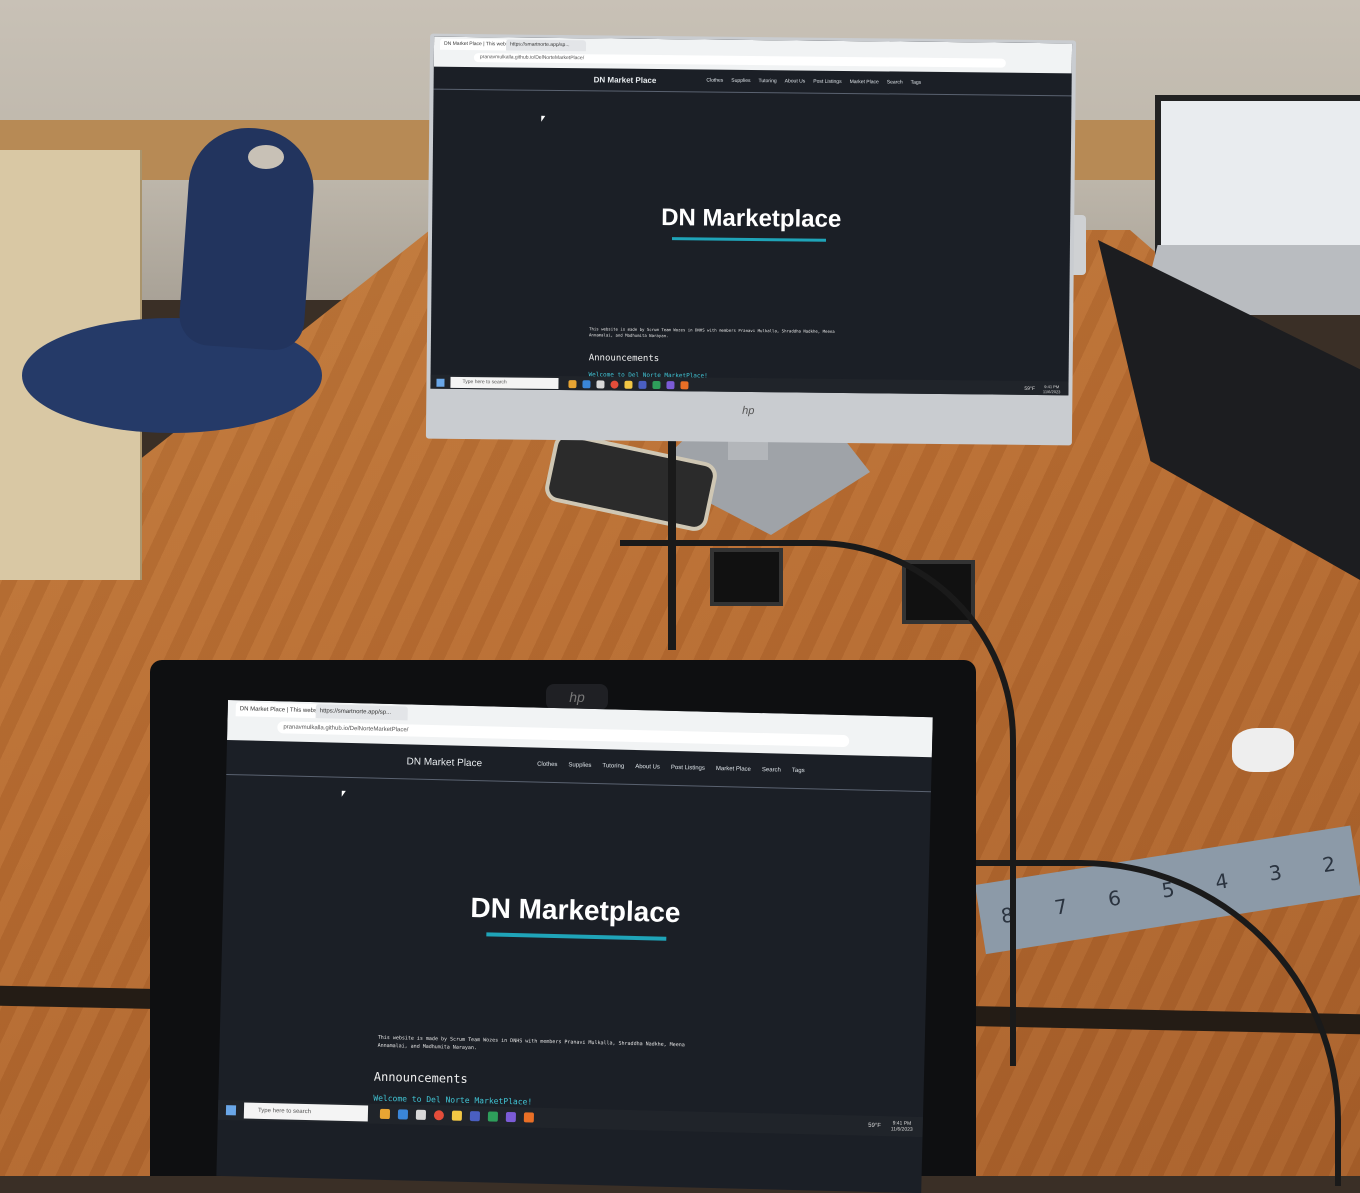 Image resolution: width=1360 pixels, height=1193 pixels. Describe the element at coordinates (1257, 176) in the screenshot. I see `background-laptop-screen` at that location.